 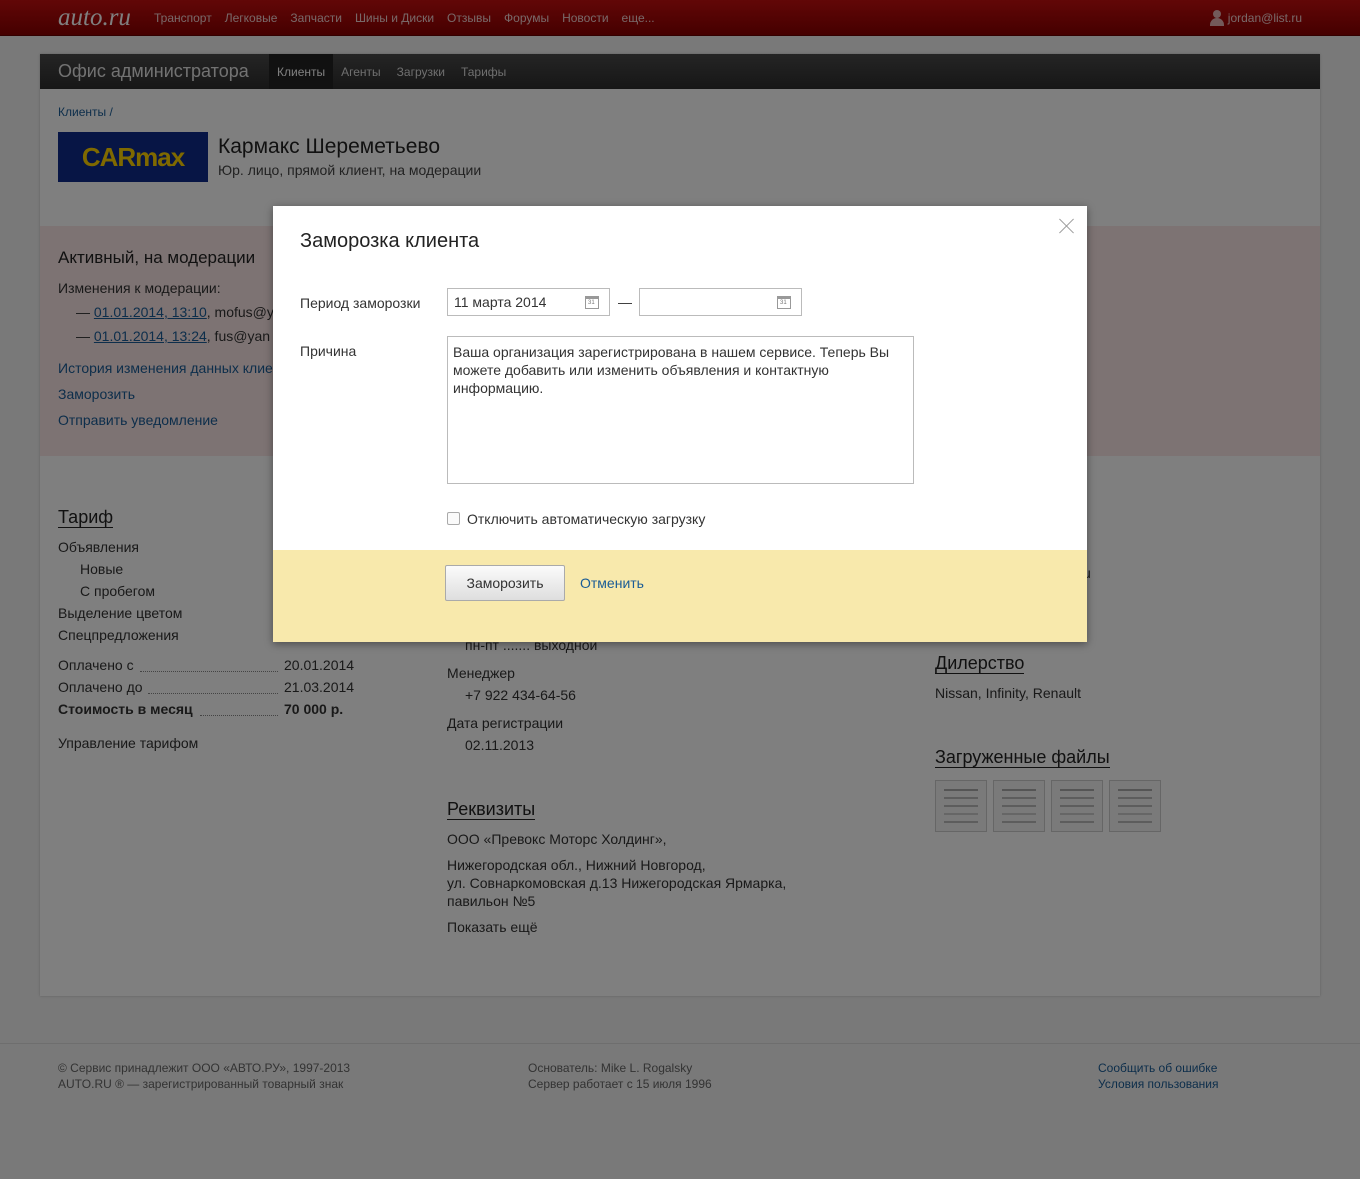 What do you see at coordinates (390, 241) in the screenshot?
I see `dialog-title: Заморозка клиента` at bounding box center [390, 241].